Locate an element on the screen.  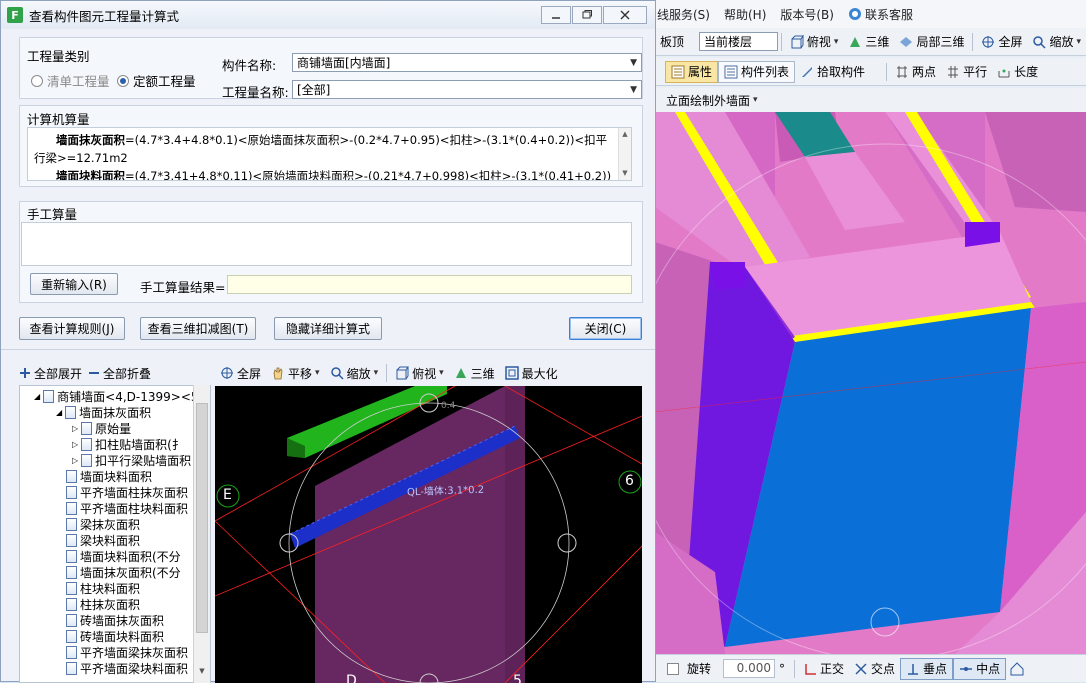
bg-facade-button: 立面绘制外墙面 ▾ is located at coordinates (712, 100).